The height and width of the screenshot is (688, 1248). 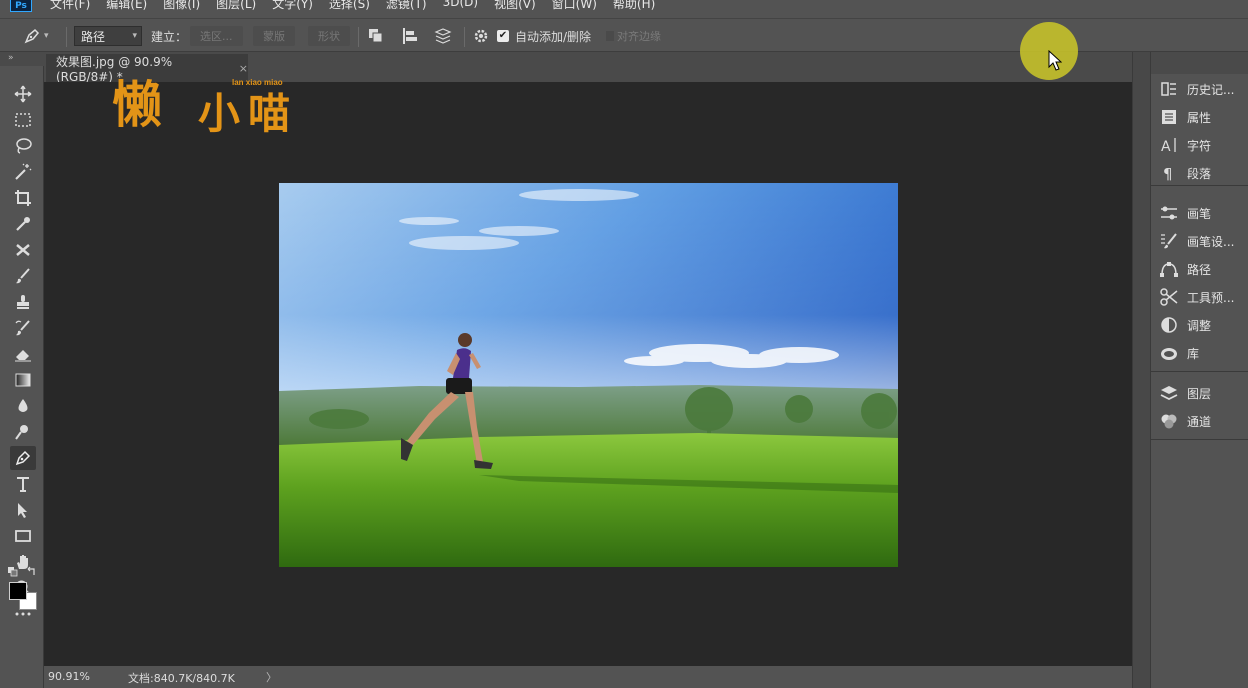 What do you see at coordinates (137, 105) in the screenshot?
I see `svg-text: 懒` at bounding box center [137, 105].